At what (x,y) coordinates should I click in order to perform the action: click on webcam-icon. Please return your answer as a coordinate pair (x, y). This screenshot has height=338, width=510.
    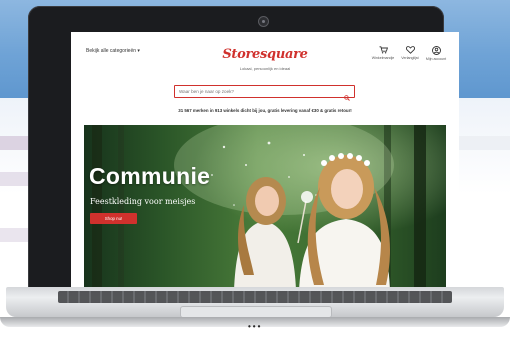
    Looking at the image, I should click on (263, 21).